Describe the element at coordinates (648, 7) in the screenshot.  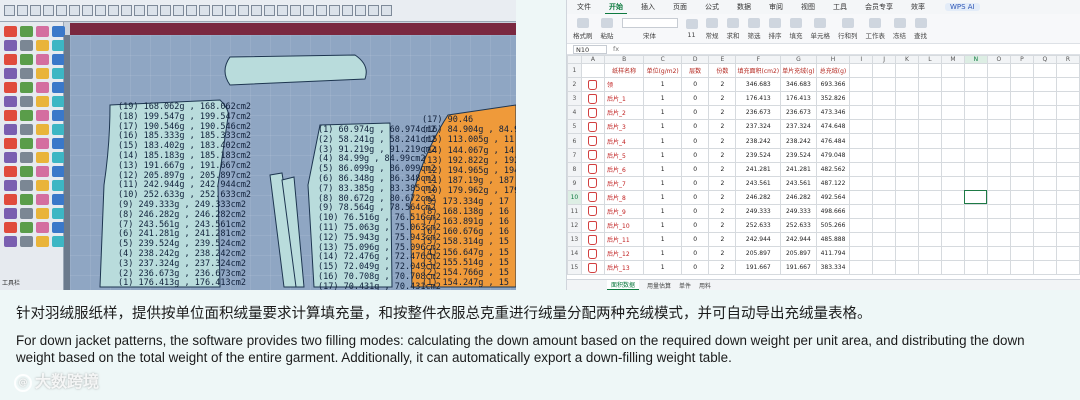
I see `menu-tab: 插入` at that location.